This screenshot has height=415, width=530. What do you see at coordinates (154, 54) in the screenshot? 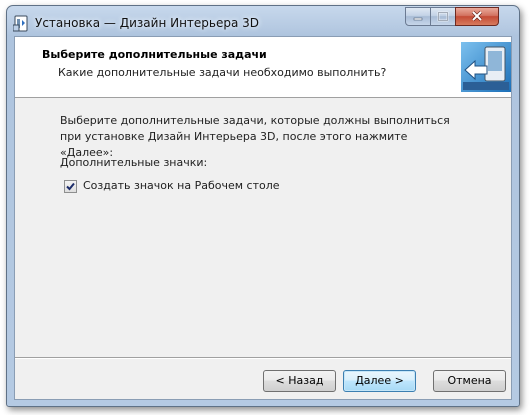
I see `page-title: Выберите дополнительные задачи` at bounding box center [154, 54].